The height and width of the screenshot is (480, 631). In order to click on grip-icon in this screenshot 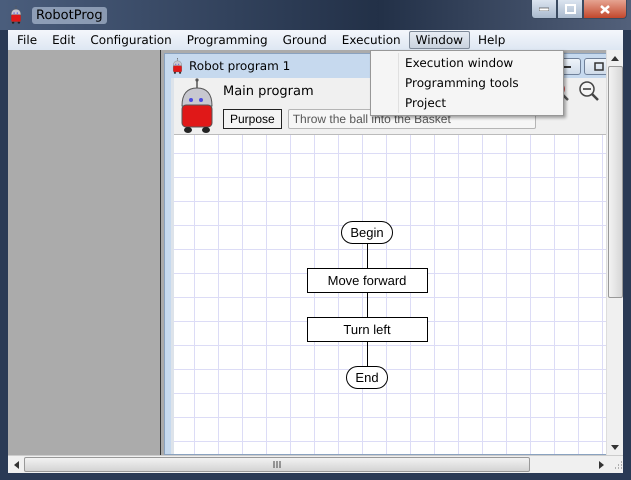, I will do `click(277, 464)`.